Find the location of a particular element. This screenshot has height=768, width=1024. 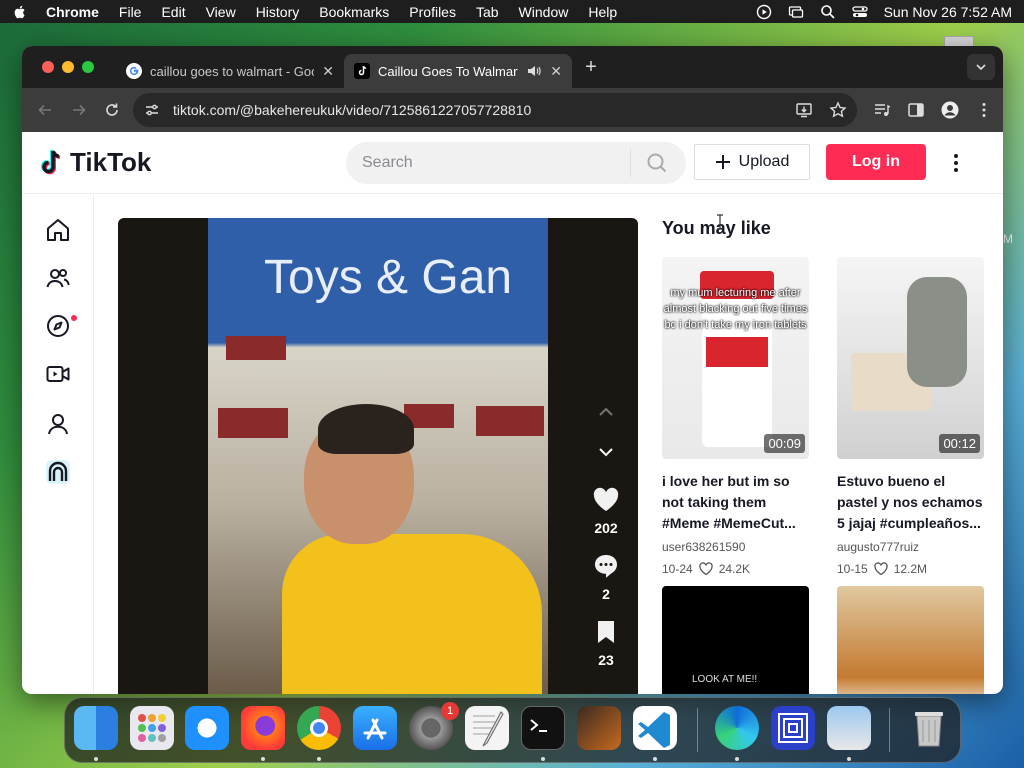

tab-google-search: caillou goes to walmart - Goo ✕ is located at coordinates (230, 71).